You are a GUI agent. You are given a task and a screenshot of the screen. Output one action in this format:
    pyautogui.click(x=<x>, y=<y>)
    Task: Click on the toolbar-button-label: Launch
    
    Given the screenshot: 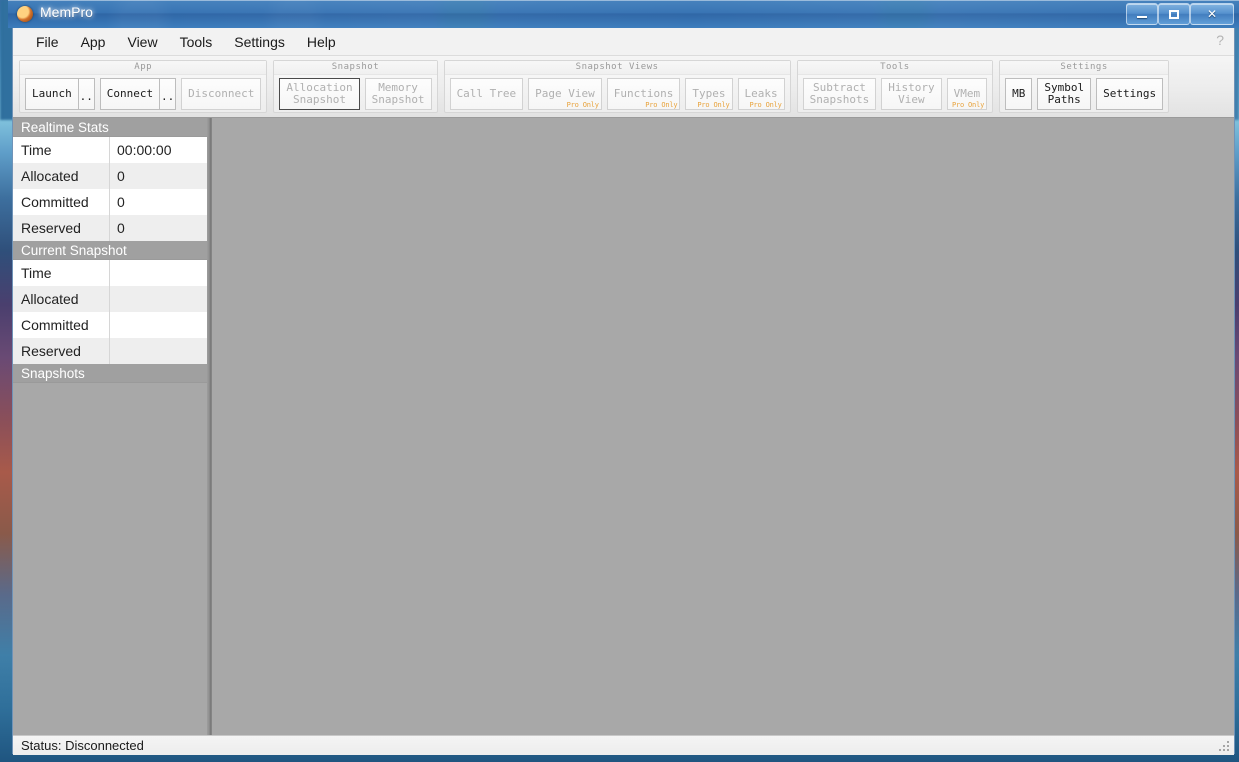 What is the action you would take?
    pyautogui.click(x=52, y=93)
    